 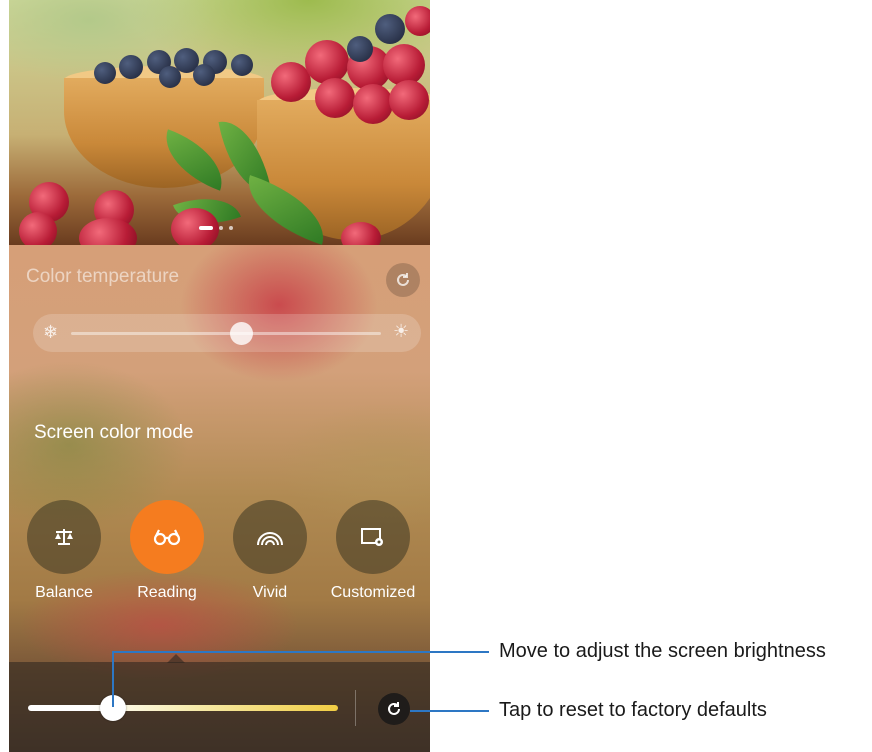 I want to click on color-temperature-reset-button, so click(x=403, y=280).